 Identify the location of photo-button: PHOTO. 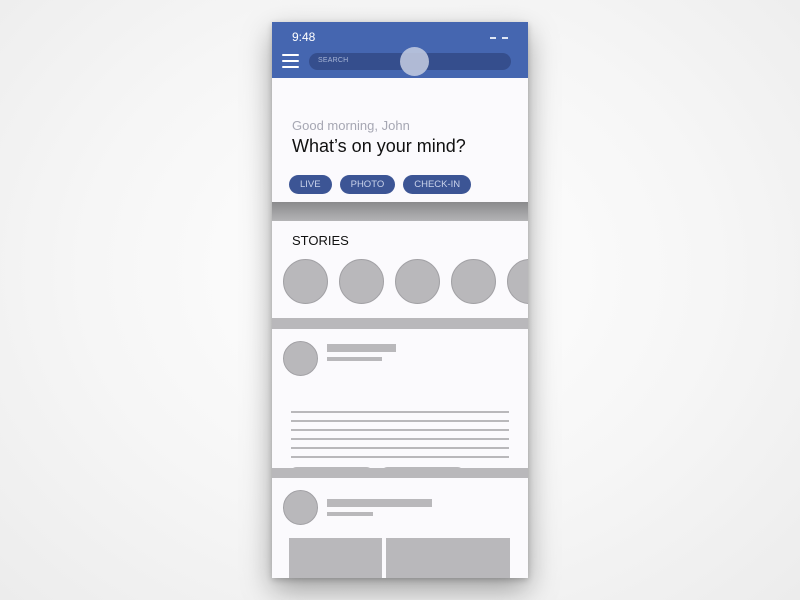
(367, 184).